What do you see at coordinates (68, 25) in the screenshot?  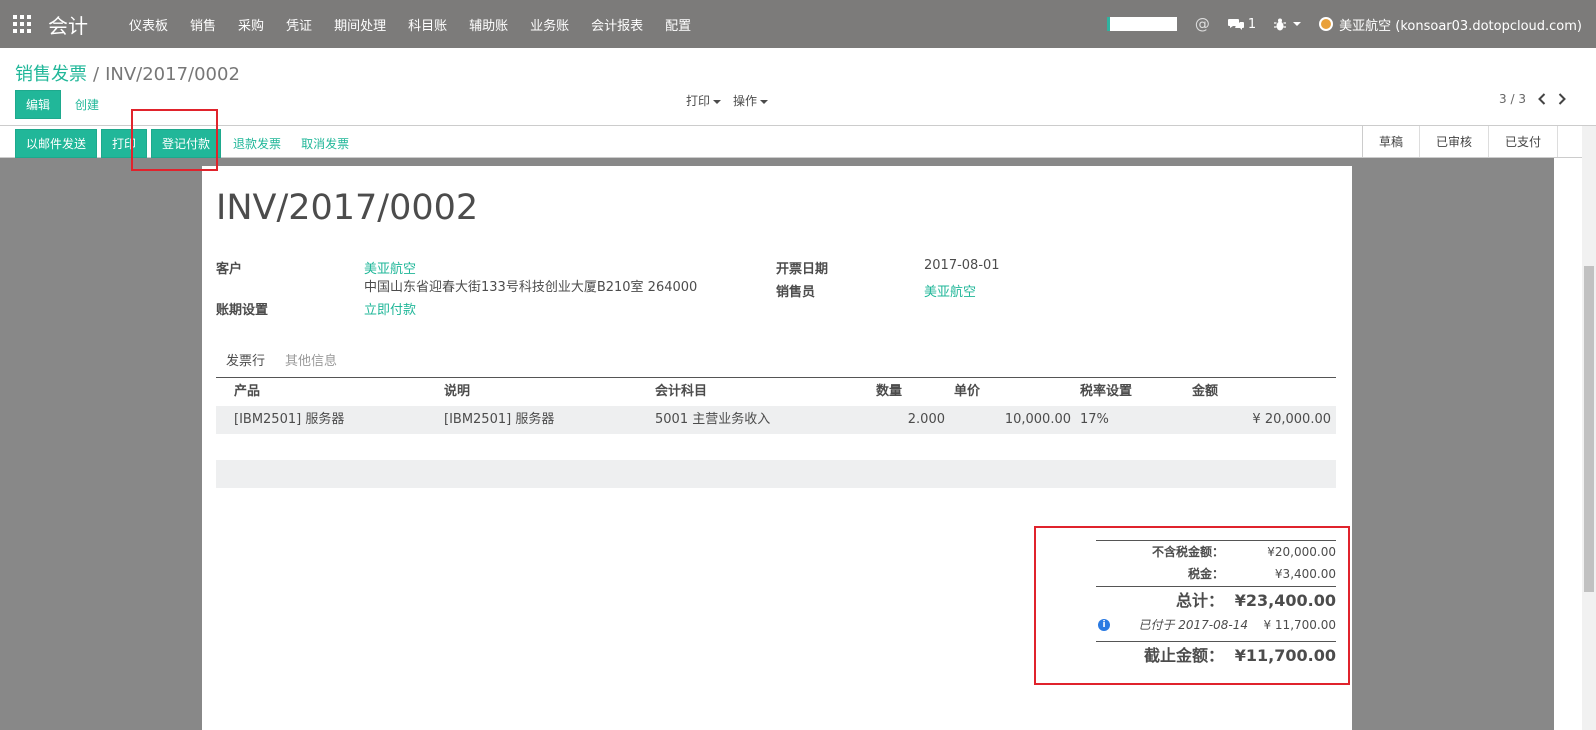 I see `app-name: 会计` at bounding box center [68, 25].